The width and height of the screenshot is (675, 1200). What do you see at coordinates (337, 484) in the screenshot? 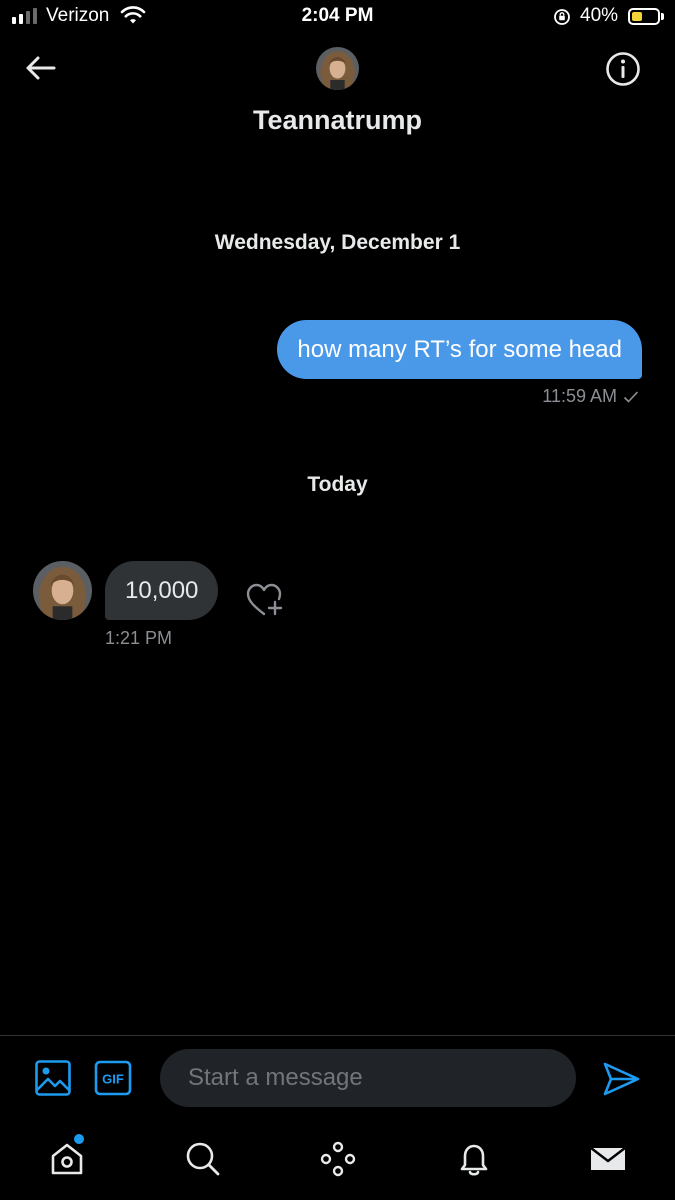
I see `date-divider: Today` at bounding box center [337, 484].